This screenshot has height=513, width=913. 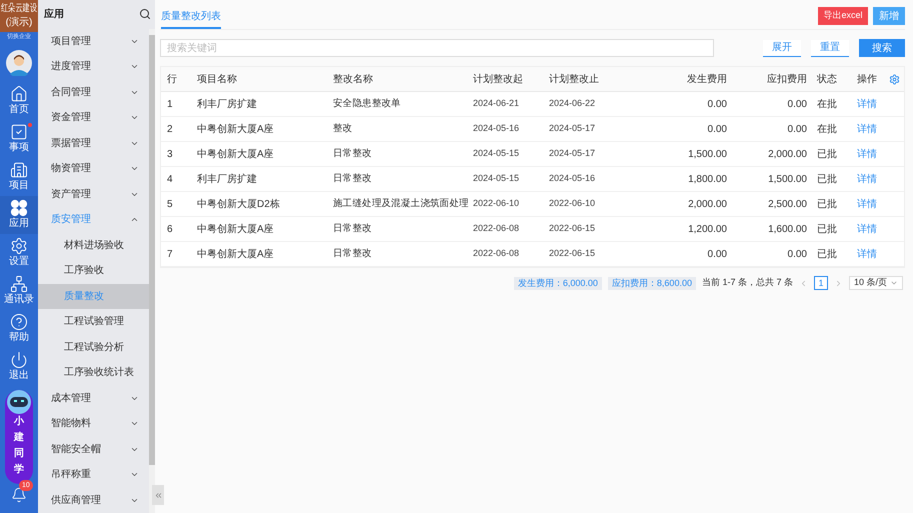 What do you see at coordinates (93, 347) in the screenshot?
I see `submenu-item: 工程试验分析` at bounding box center [93, 347].